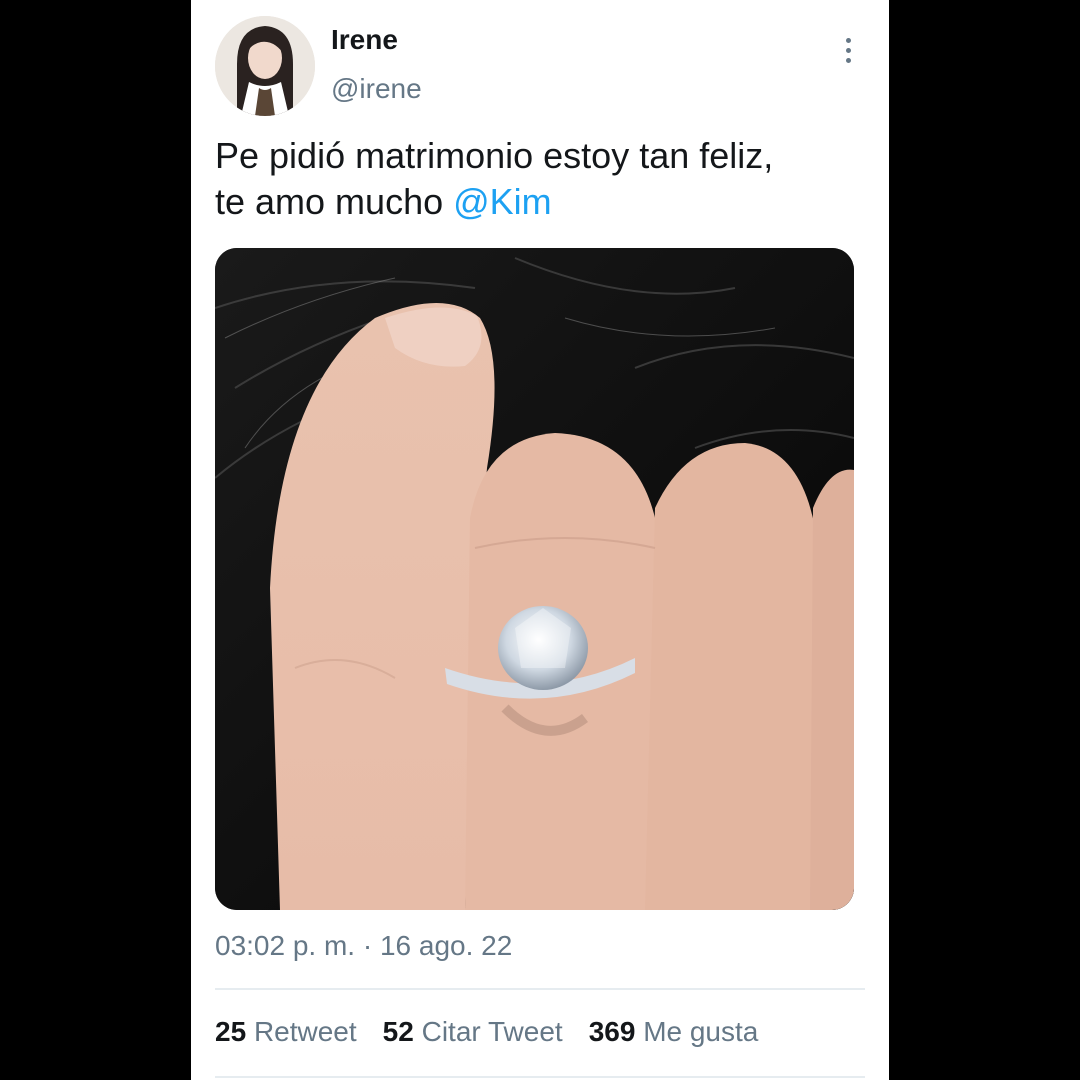 The image size is (1080, 1080). I want to click on more-vertical-icon, so click(848, 50).